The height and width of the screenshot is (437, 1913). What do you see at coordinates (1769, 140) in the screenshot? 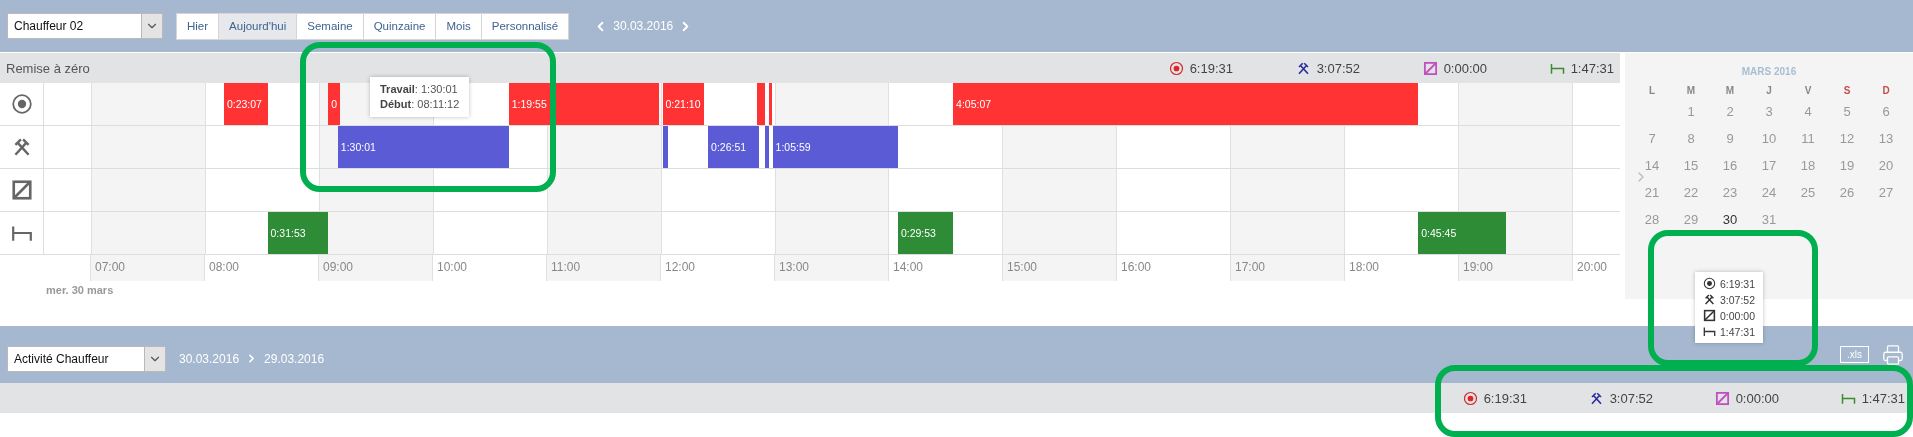
I see `calendar-day: 10` at bounding box center [1769, 140].